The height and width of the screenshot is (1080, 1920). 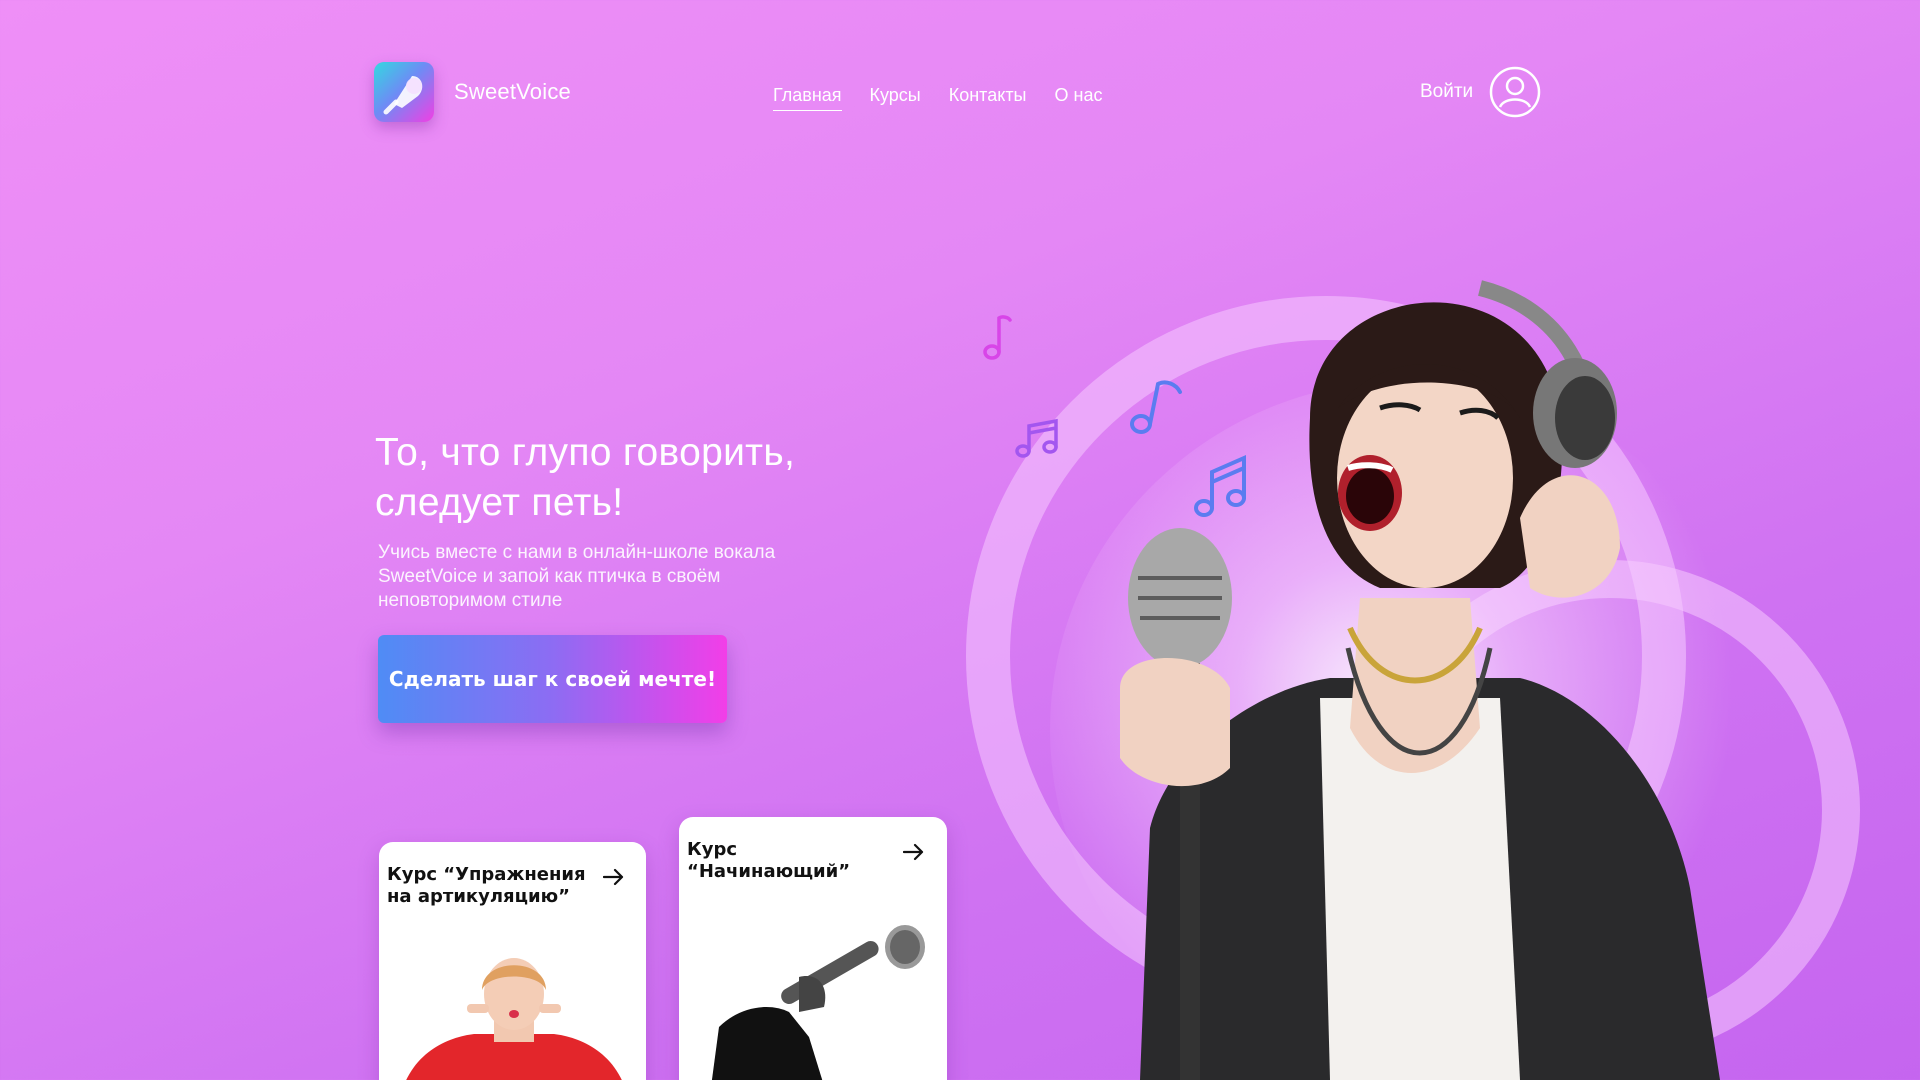 I want to click on course-card-title: Курс “Упражнения на артикуляцию”, so click(x=492, y=886).